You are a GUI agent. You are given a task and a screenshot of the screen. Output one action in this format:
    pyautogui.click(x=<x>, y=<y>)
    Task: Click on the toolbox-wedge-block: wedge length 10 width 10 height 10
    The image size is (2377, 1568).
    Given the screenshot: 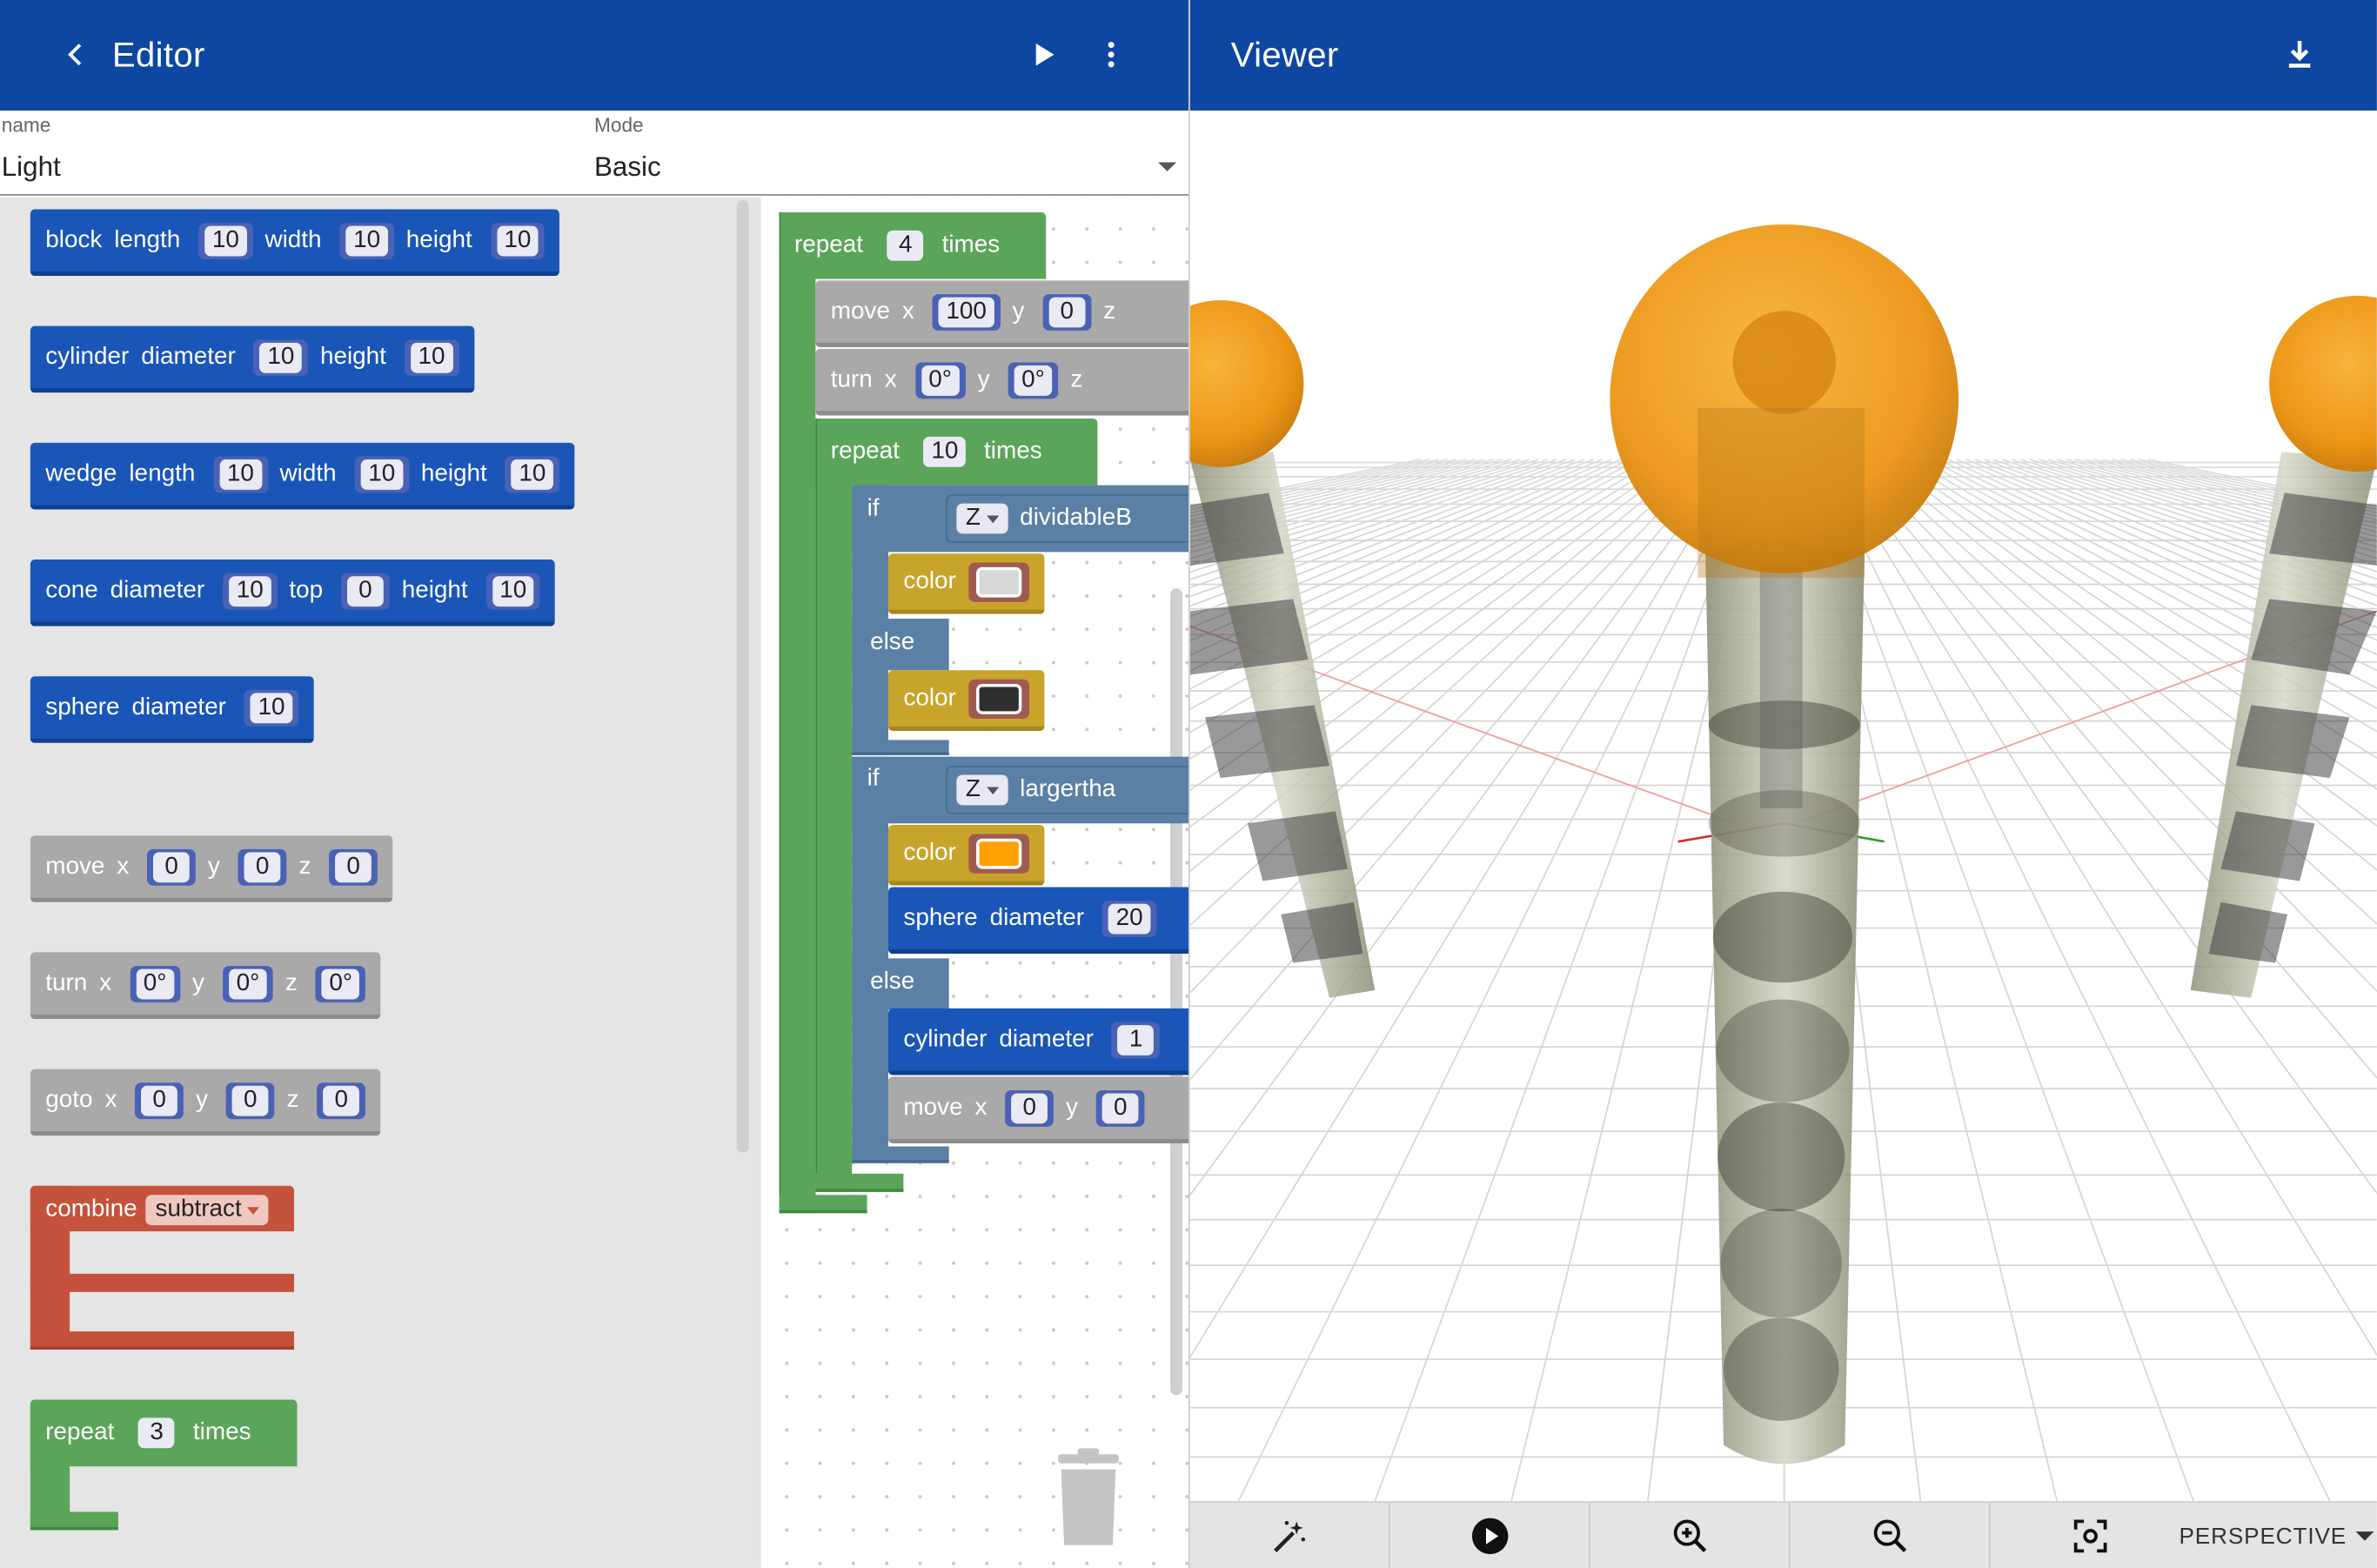 What is the action you would take?
    pyautogui.click(x=302, y=476)
    